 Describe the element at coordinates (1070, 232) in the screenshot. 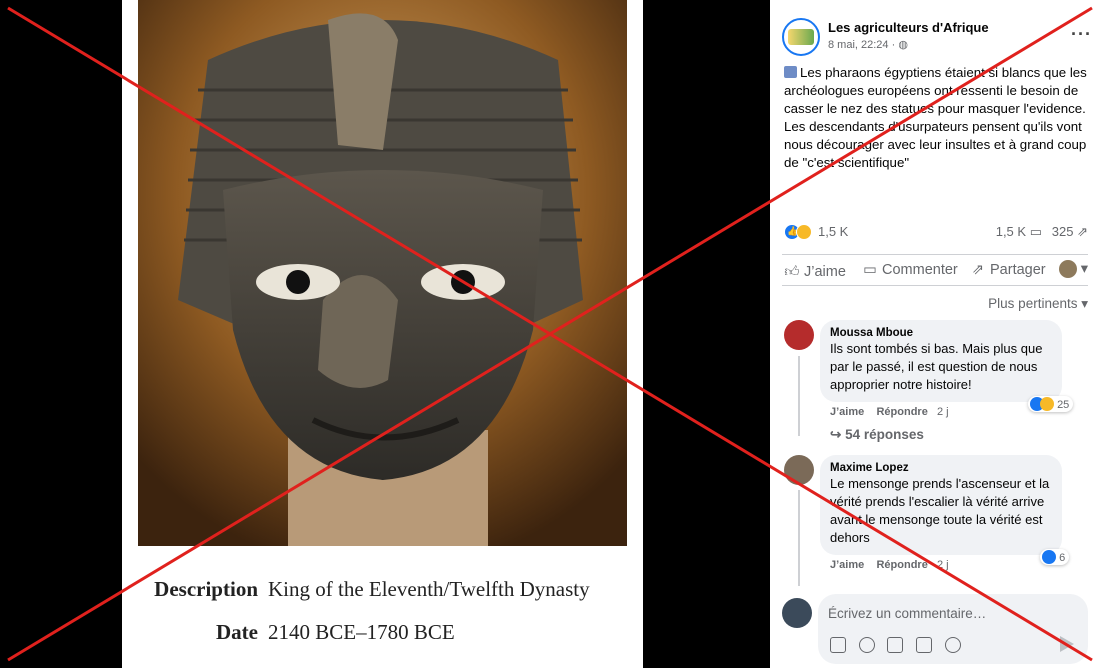

I see `share-count: 325 ⇗` at that location.